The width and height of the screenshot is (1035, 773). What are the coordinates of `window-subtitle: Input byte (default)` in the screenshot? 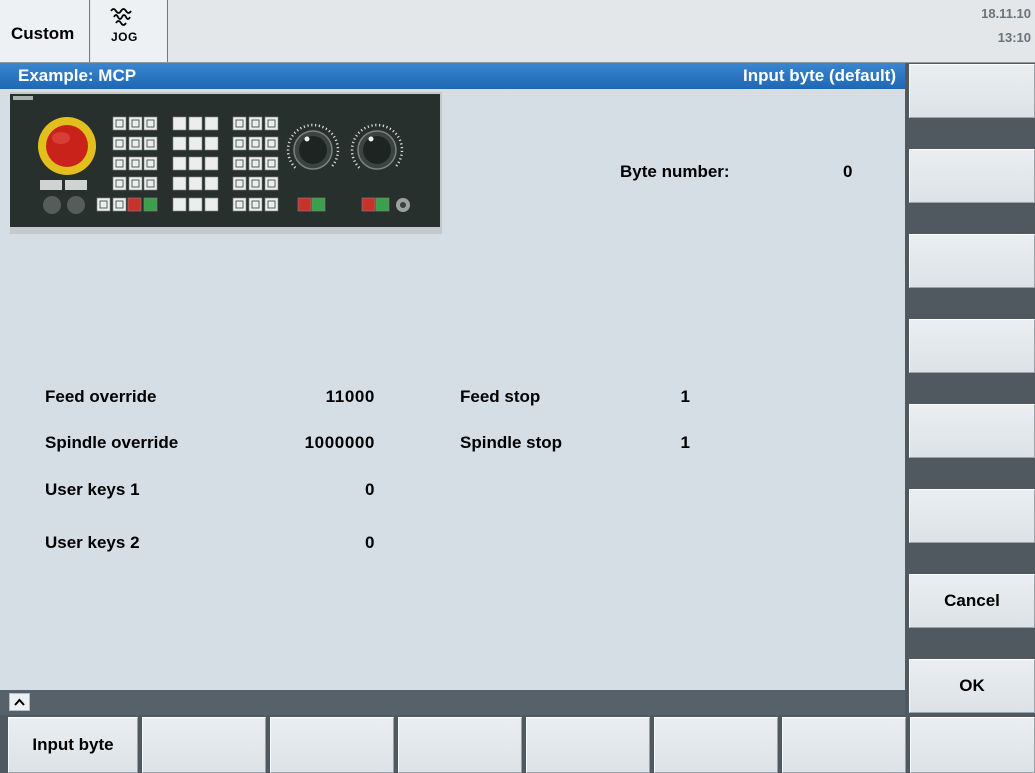 It's located at (819, 75).